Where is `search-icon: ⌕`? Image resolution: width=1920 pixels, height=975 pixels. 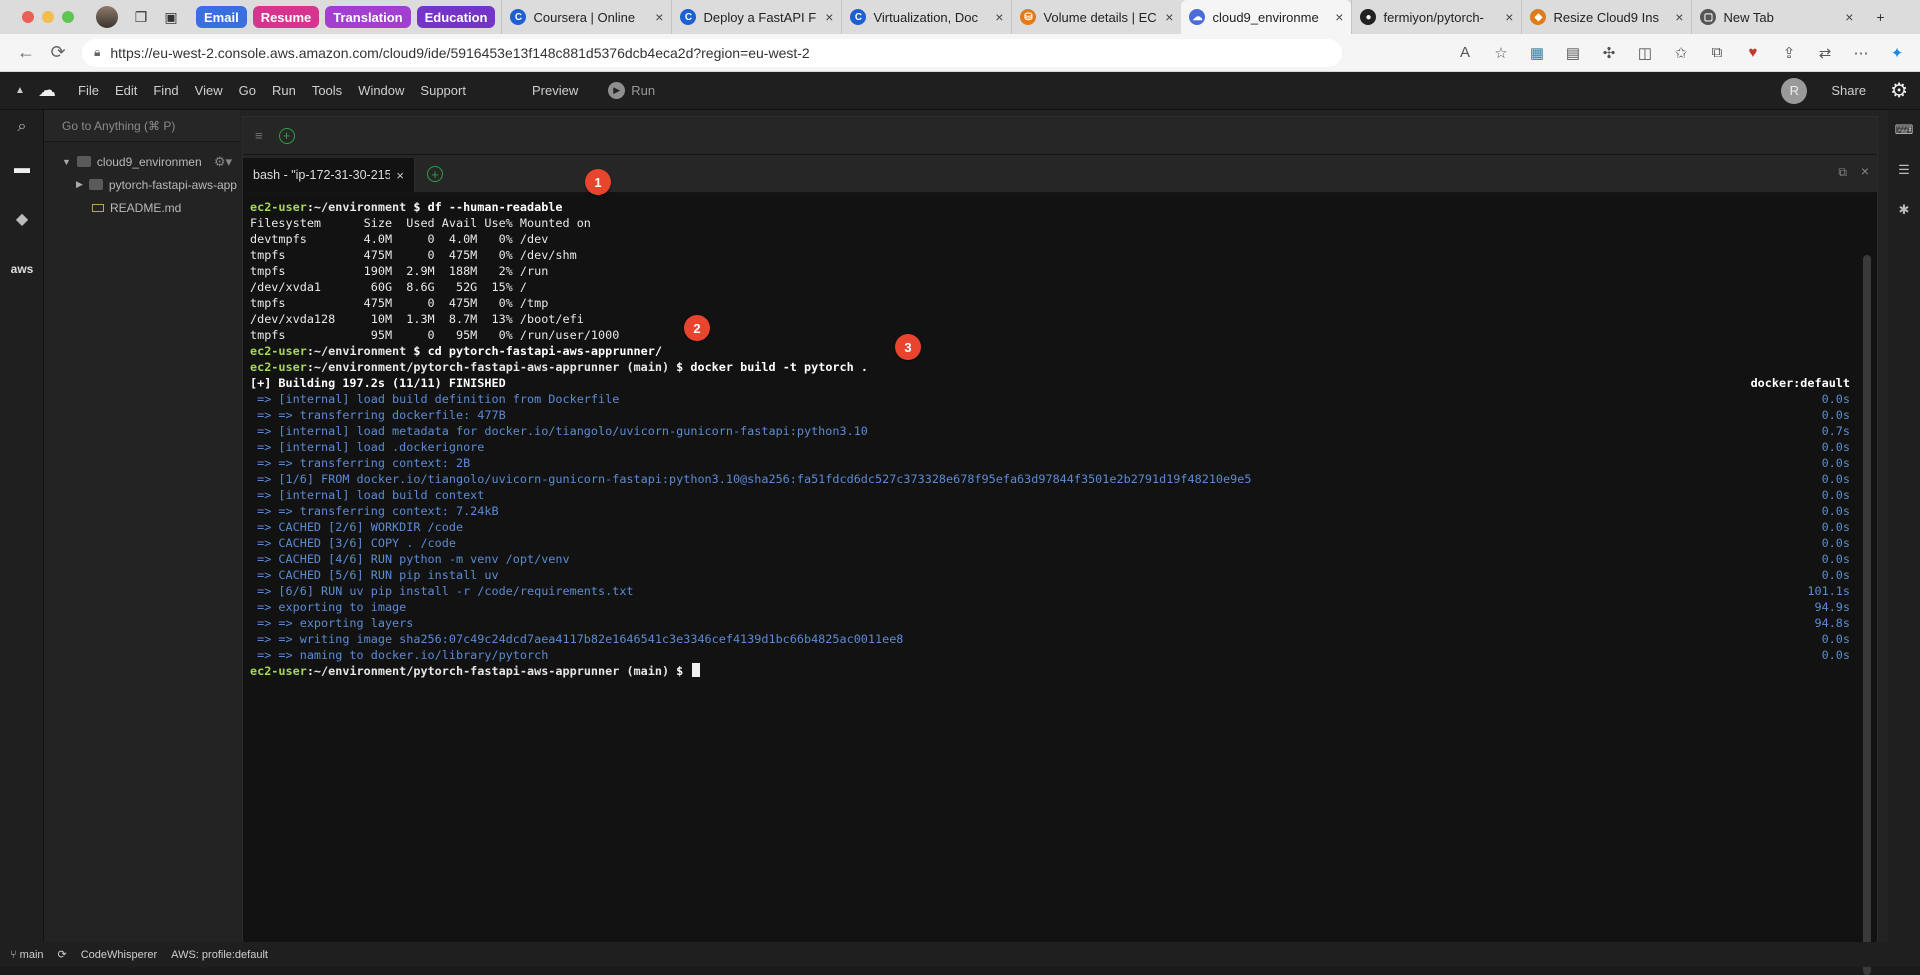 search-icon: ⌕ is located at coordinates (22, 127).